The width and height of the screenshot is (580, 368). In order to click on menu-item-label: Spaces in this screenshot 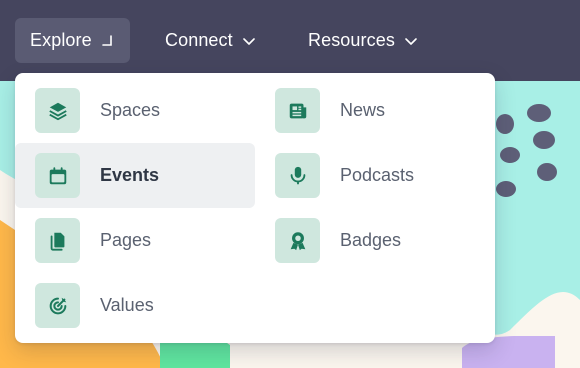, I will do `click(130, 110)`.